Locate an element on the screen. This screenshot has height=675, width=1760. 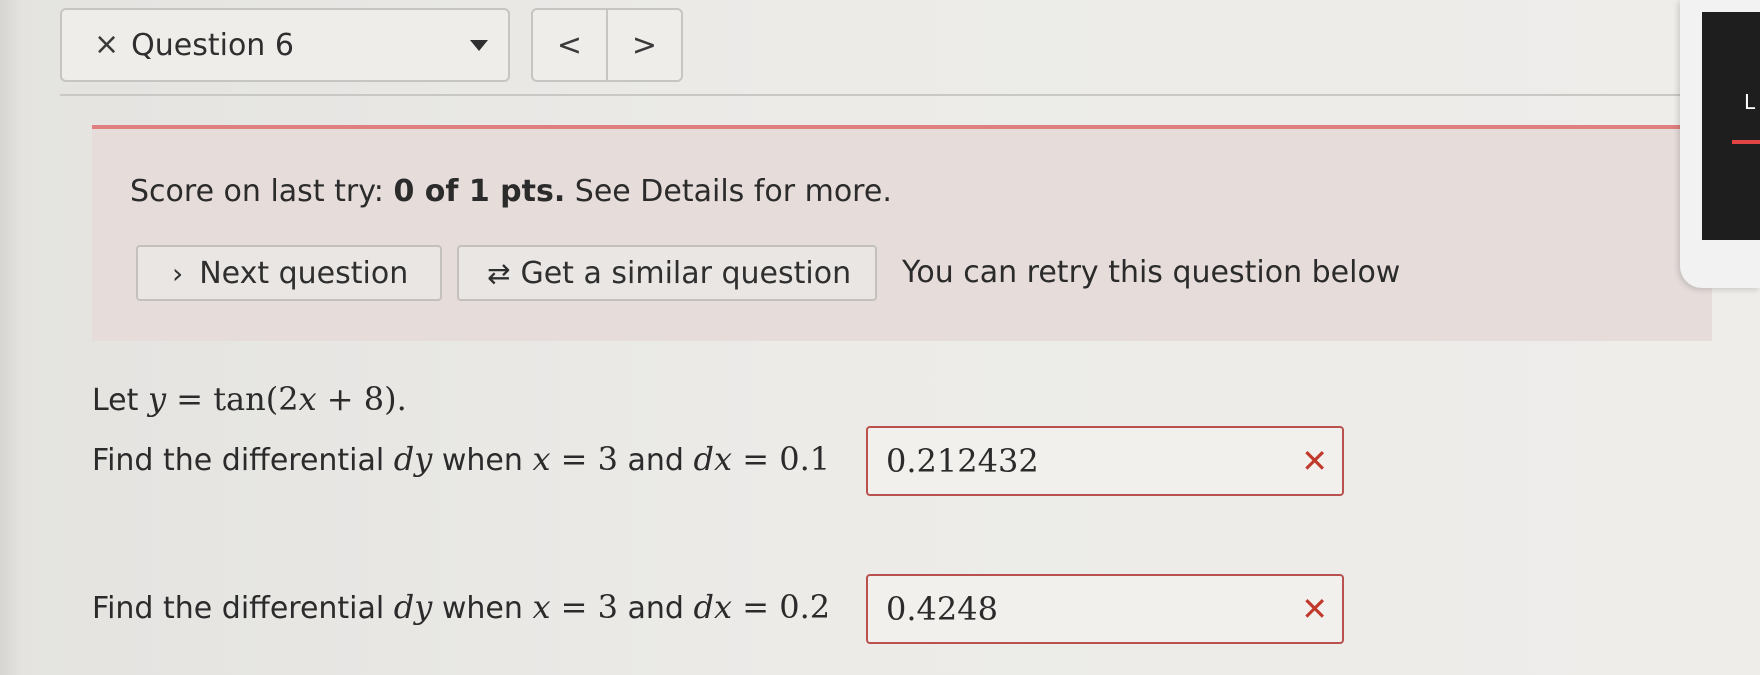
device-screen is located at coordinates (1731, 126).